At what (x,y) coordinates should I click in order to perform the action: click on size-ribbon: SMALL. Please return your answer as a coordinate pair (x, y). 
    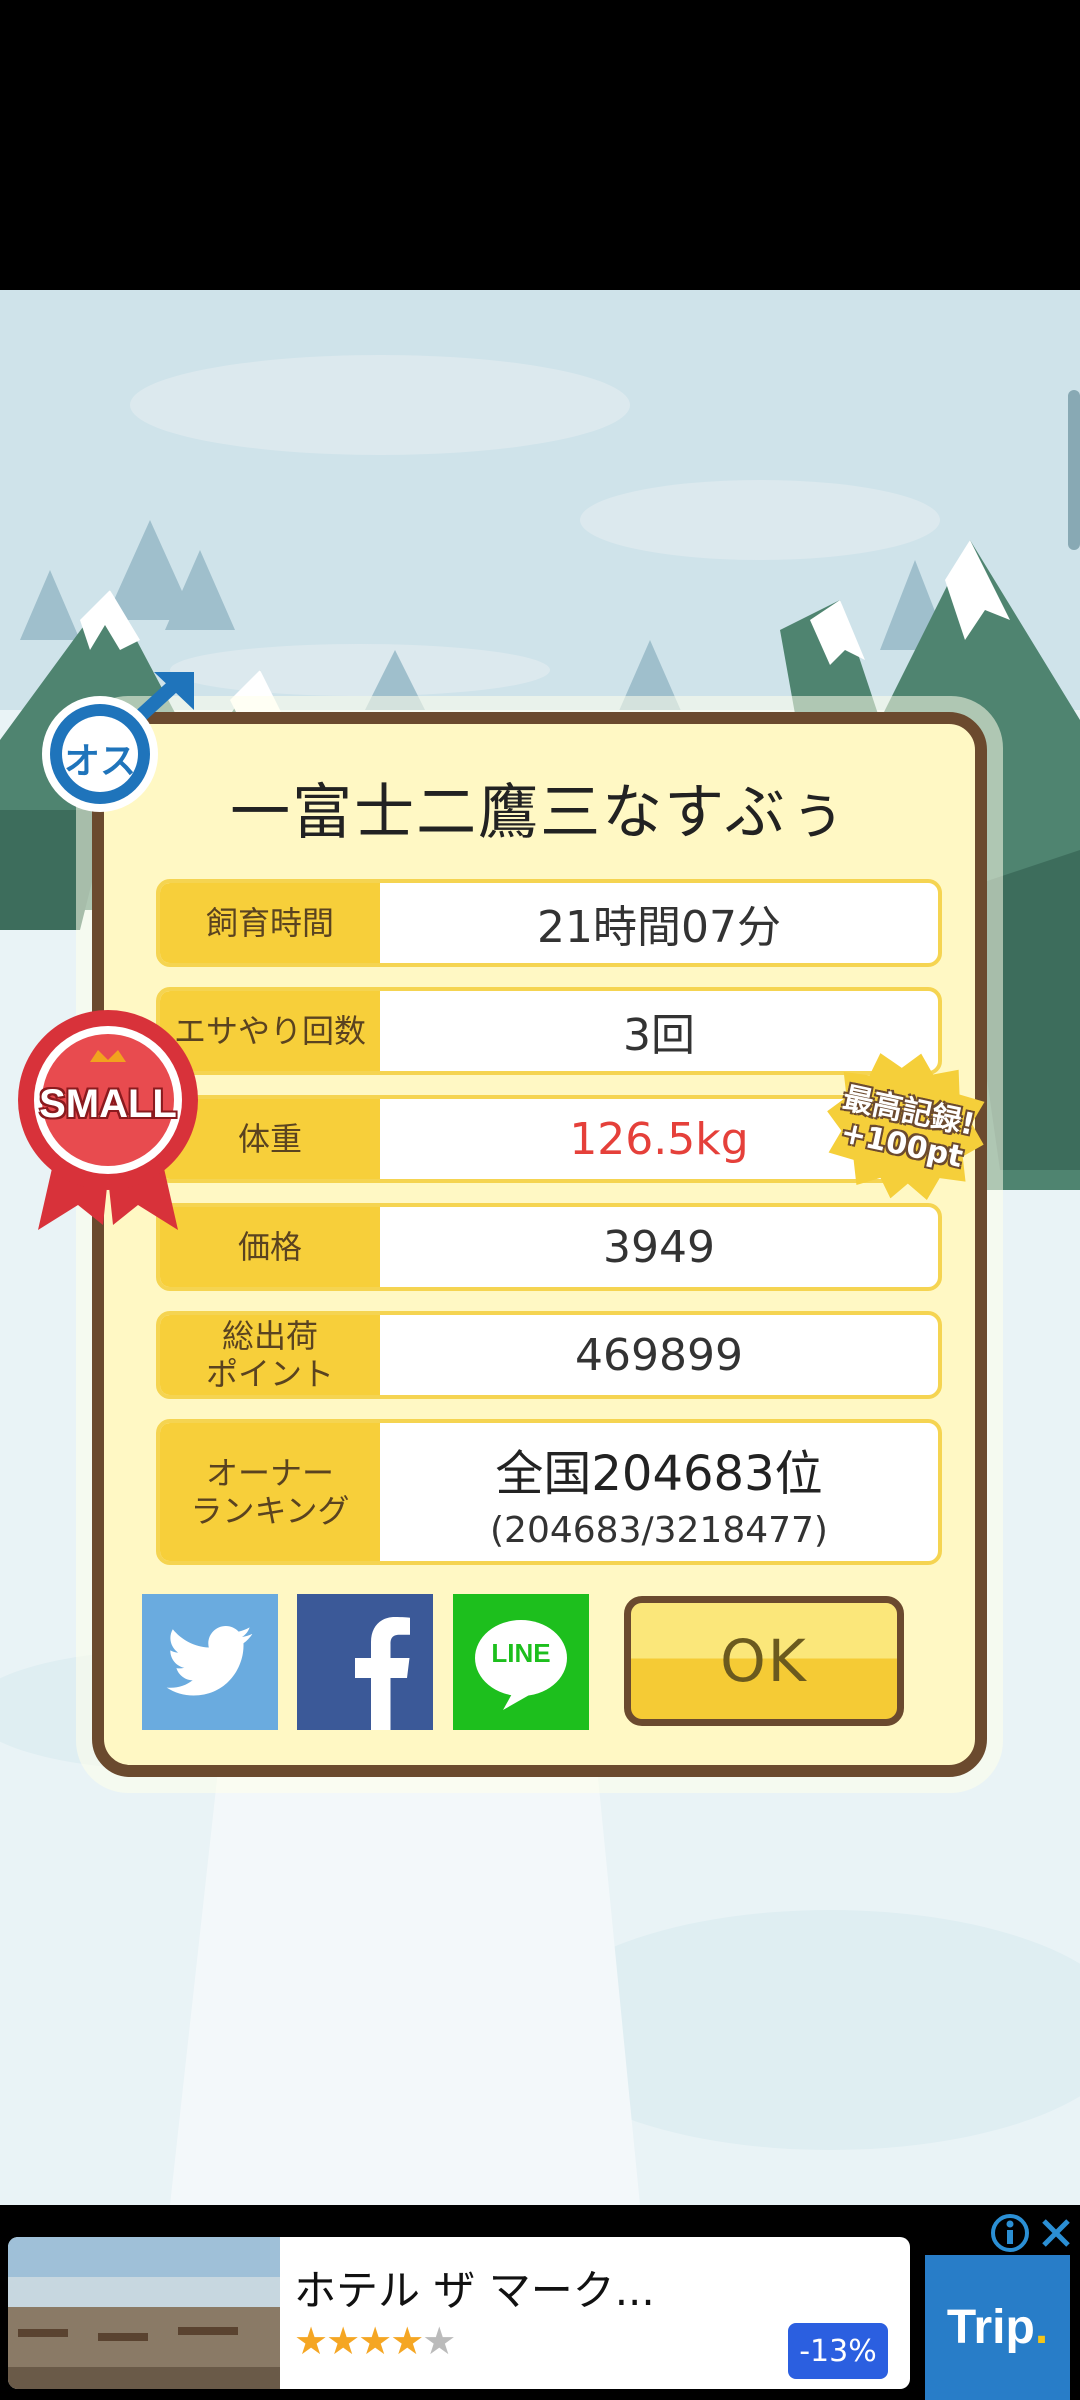
    Looking at the image, I should click on (108, 1120).